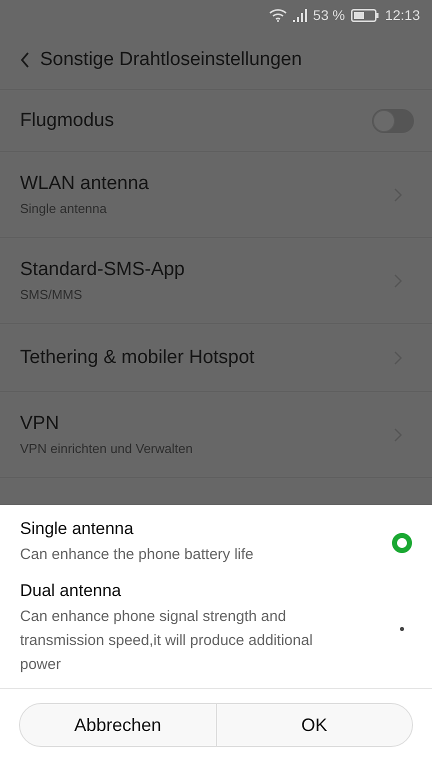 The height and width of the screenshot is (768, 432). I want to click on item-subtitle: Single antenna, so click(64, 208).